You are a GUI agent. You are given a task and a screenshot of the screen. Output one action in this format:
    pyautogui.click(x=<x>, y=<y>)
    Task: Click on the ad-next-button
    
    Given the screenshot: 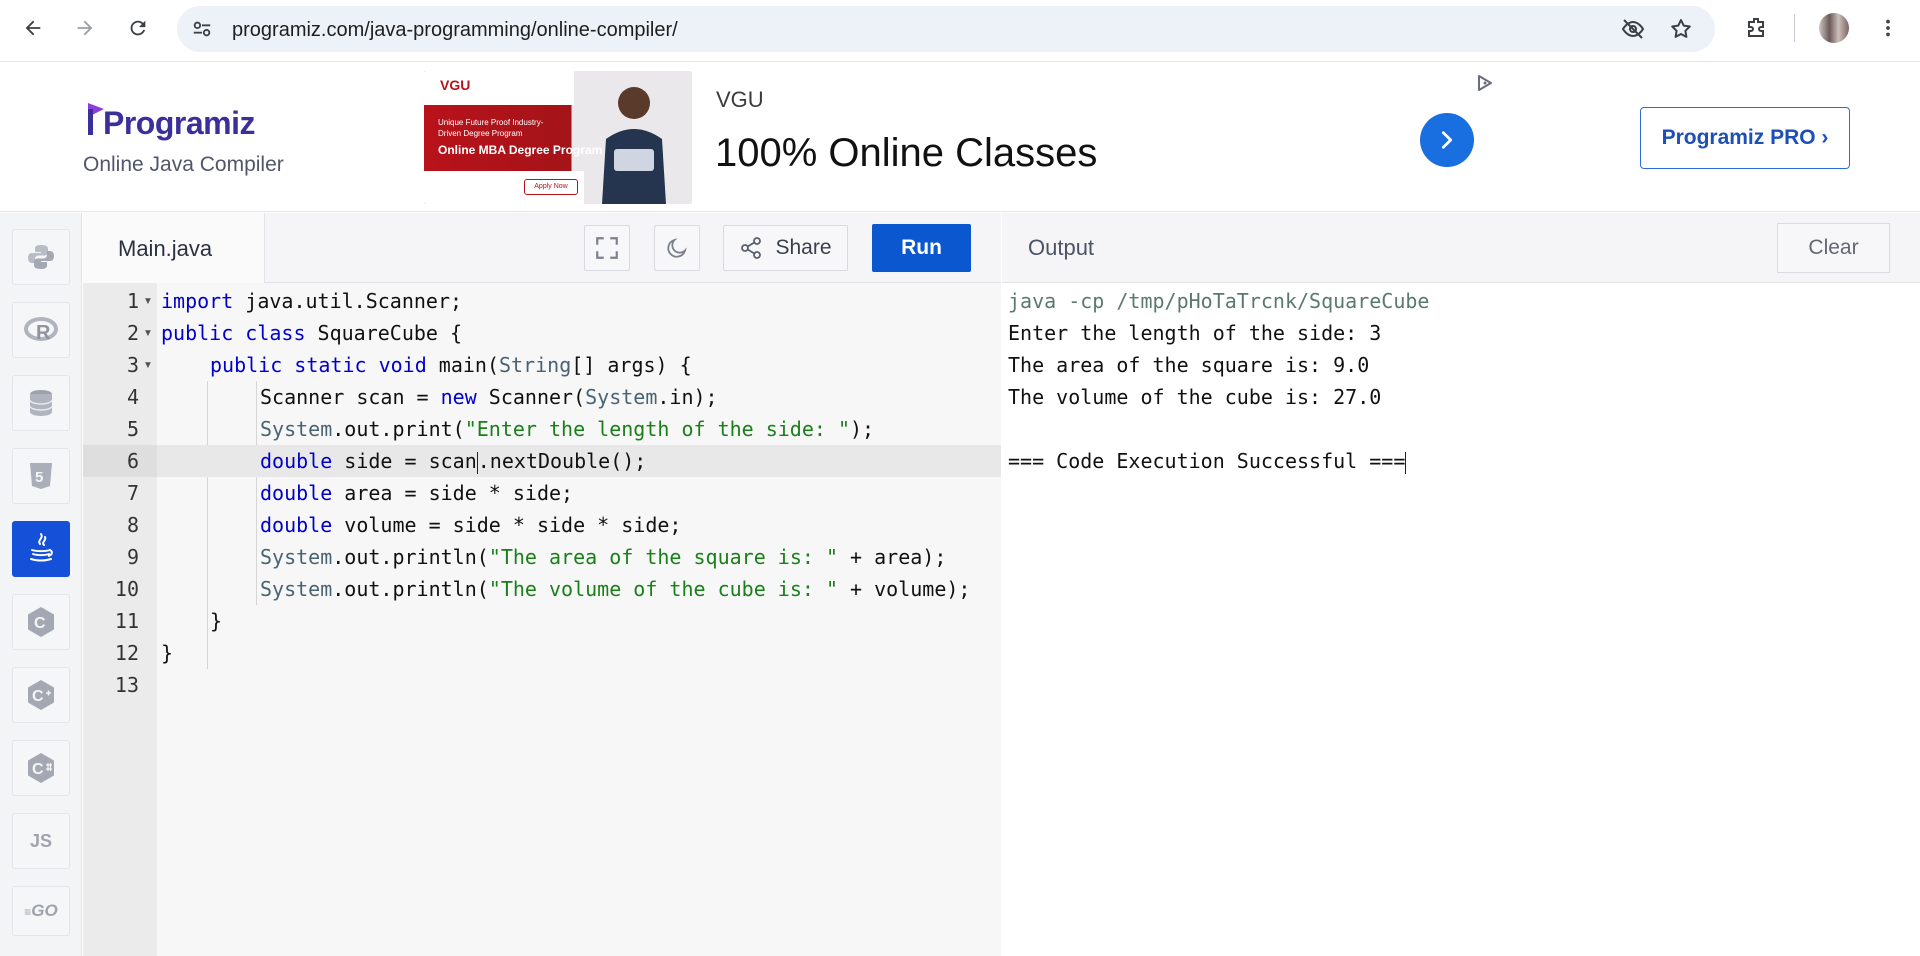 What is the action you would take?
    pyautogui.click(x=1447, y=140)
    